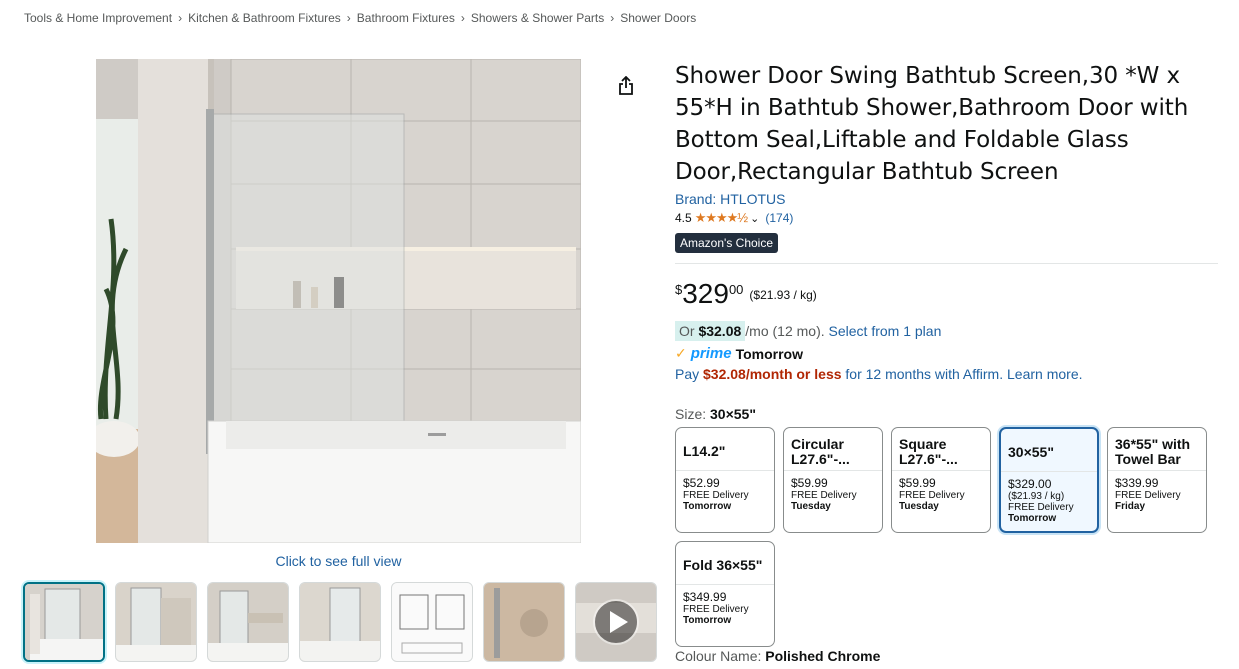 Image resolution: width=1239 pixels, height=669 pixels. Describe the element at coordinates (705, 597) in the screenshot. I see `swatch-price: $349.99` at that location.